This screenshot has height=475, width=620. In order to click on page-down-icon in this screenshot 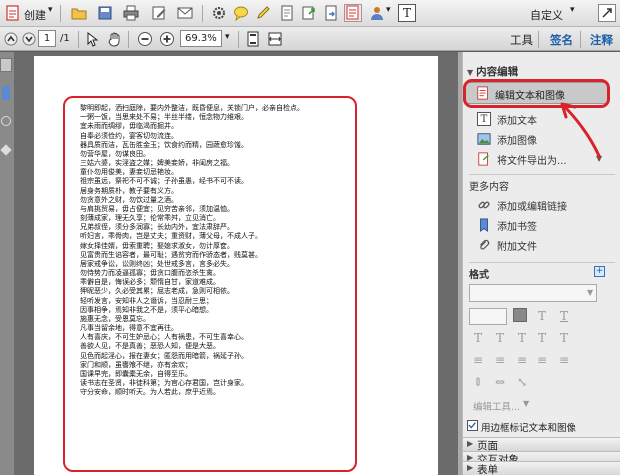, I will do `click(29, 39)`.